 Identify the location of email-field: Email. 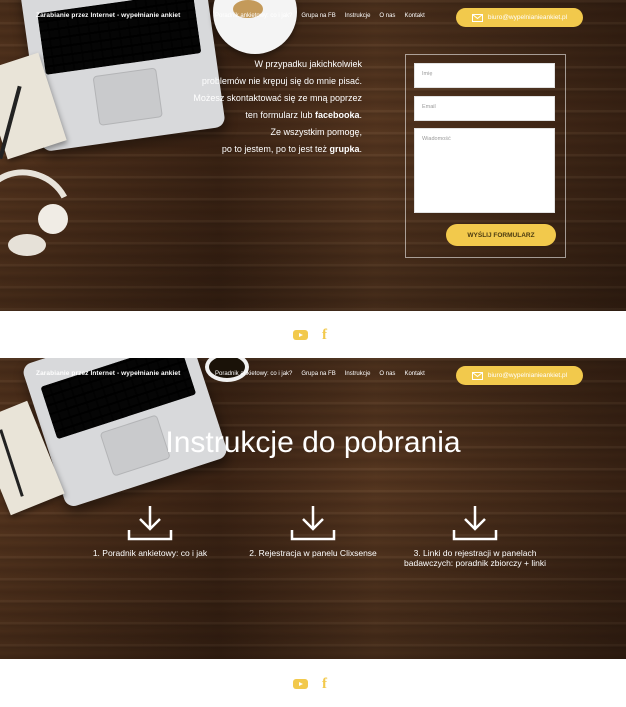
(484, 108).